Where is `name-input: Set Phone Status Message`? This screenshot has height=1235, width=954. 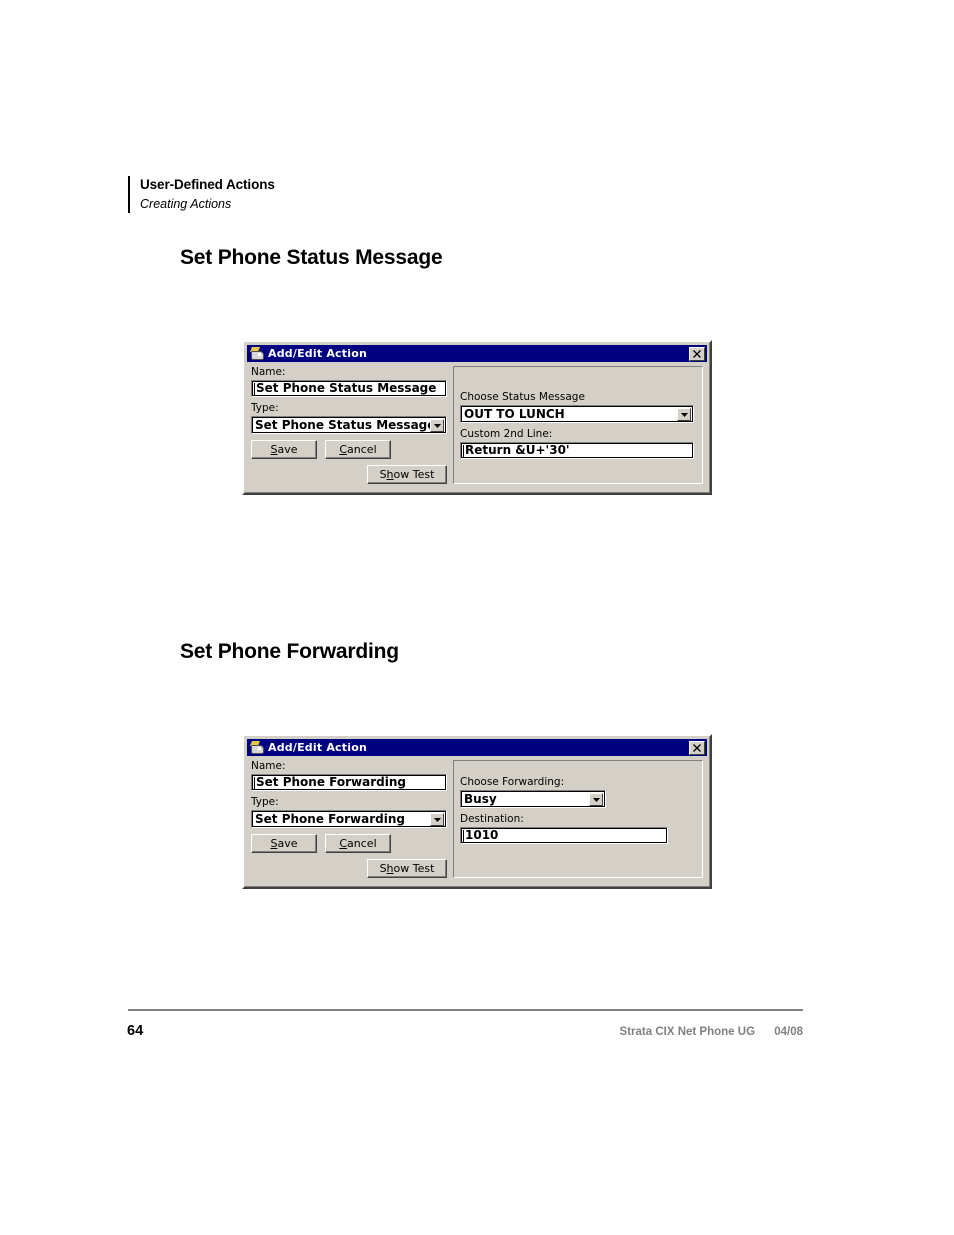
name-input: Set Phone Status Message is located at coordinates (349, 388).